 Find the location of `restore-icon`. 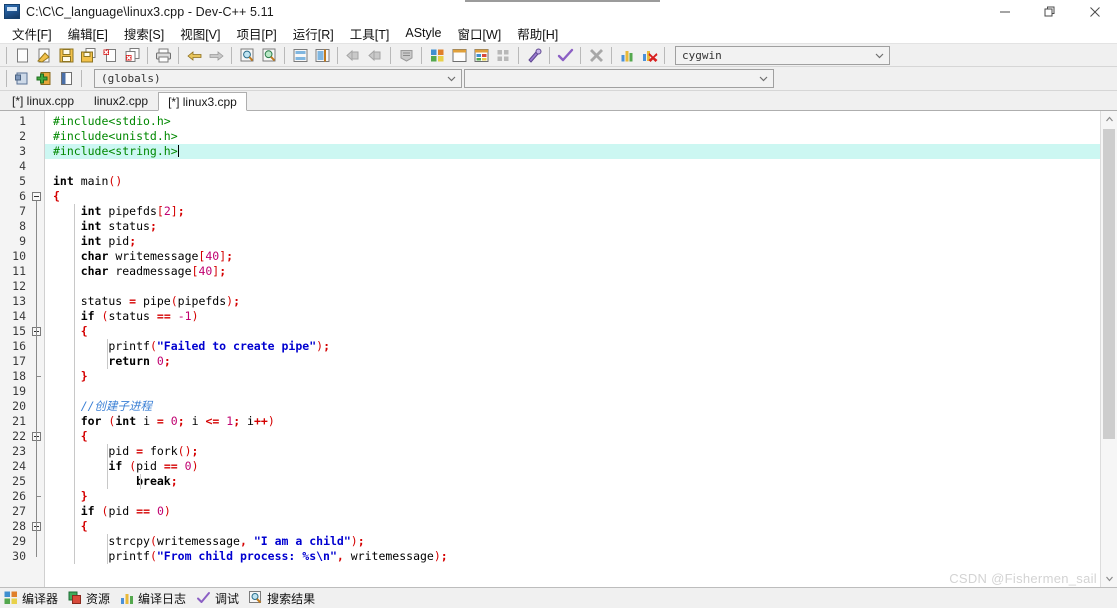

restore-icon is located at coordinates (1049, 11).